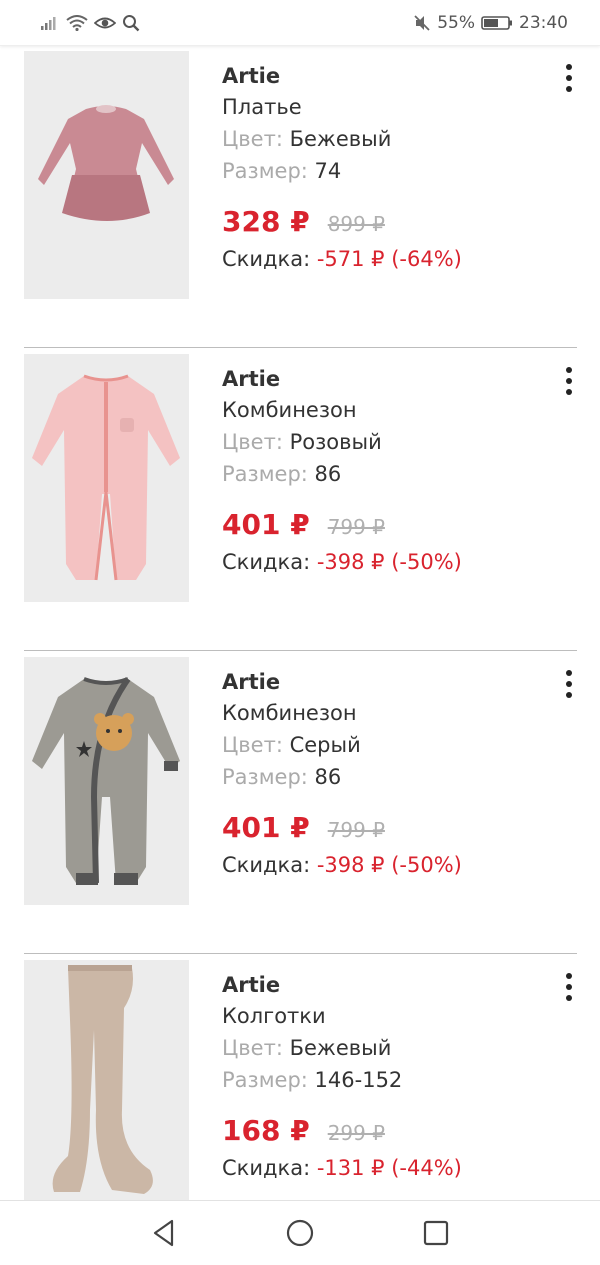 This screenshot has width=600, height=1265. Describe the element at coordinates (543, 22) in the screenshot. I see `clock: 23:40` at that location.